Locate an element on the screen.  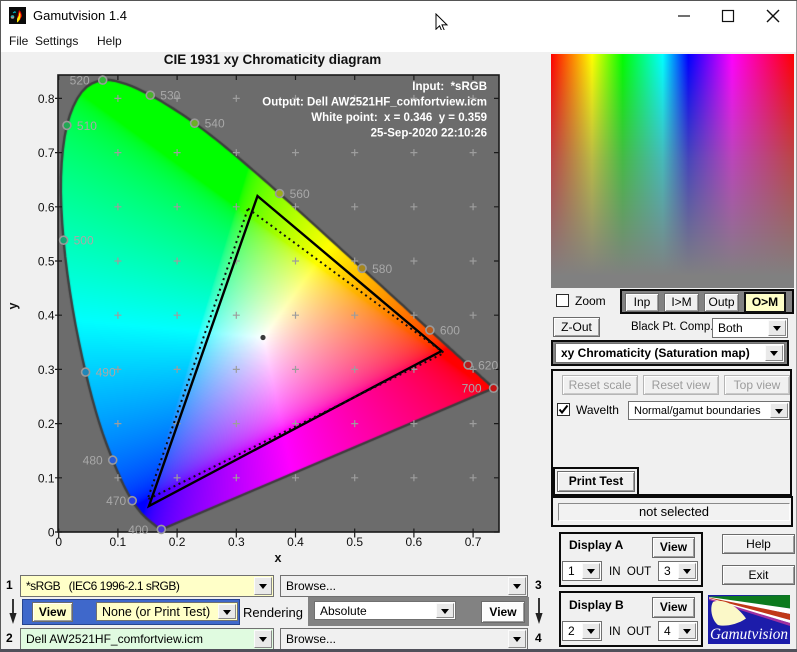
svg-text: x is located at coordinates (278, 558).